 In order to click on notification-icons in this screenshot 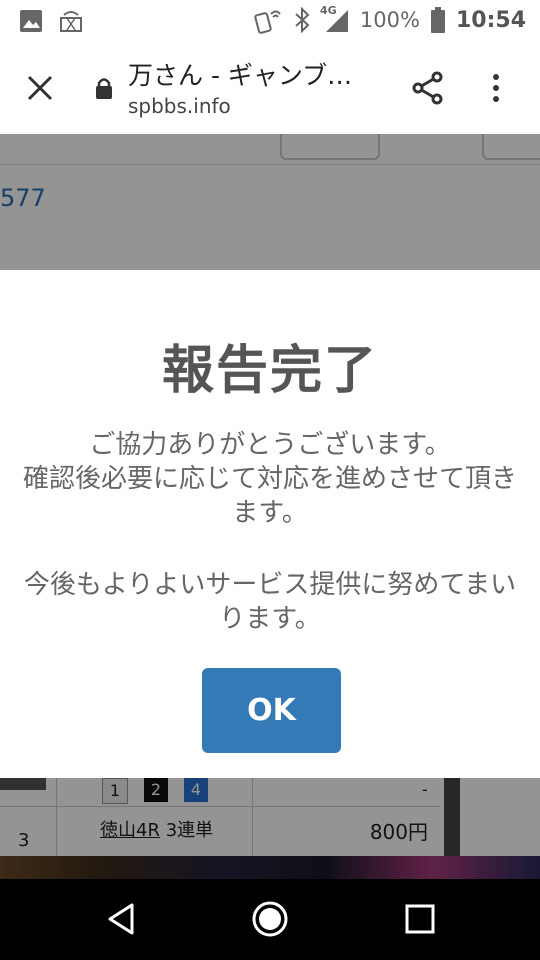, I will do `click(51, 21)`.